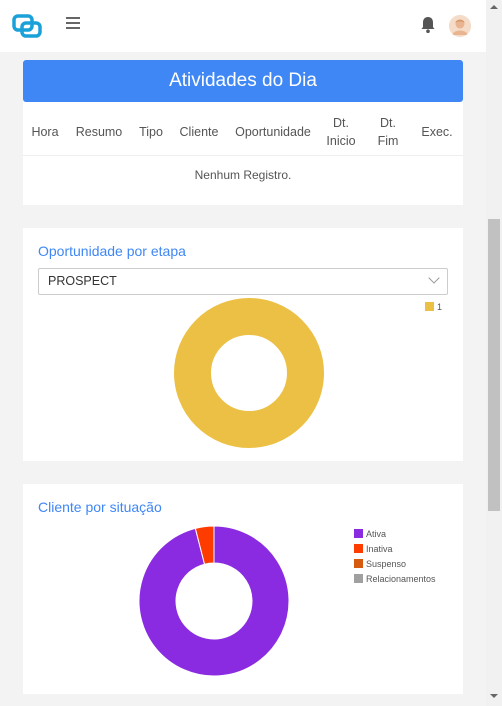 The width and height of the screenshot is (502, 706). I want to click on activities-title: Atividades do Dia, so click(243, 81).